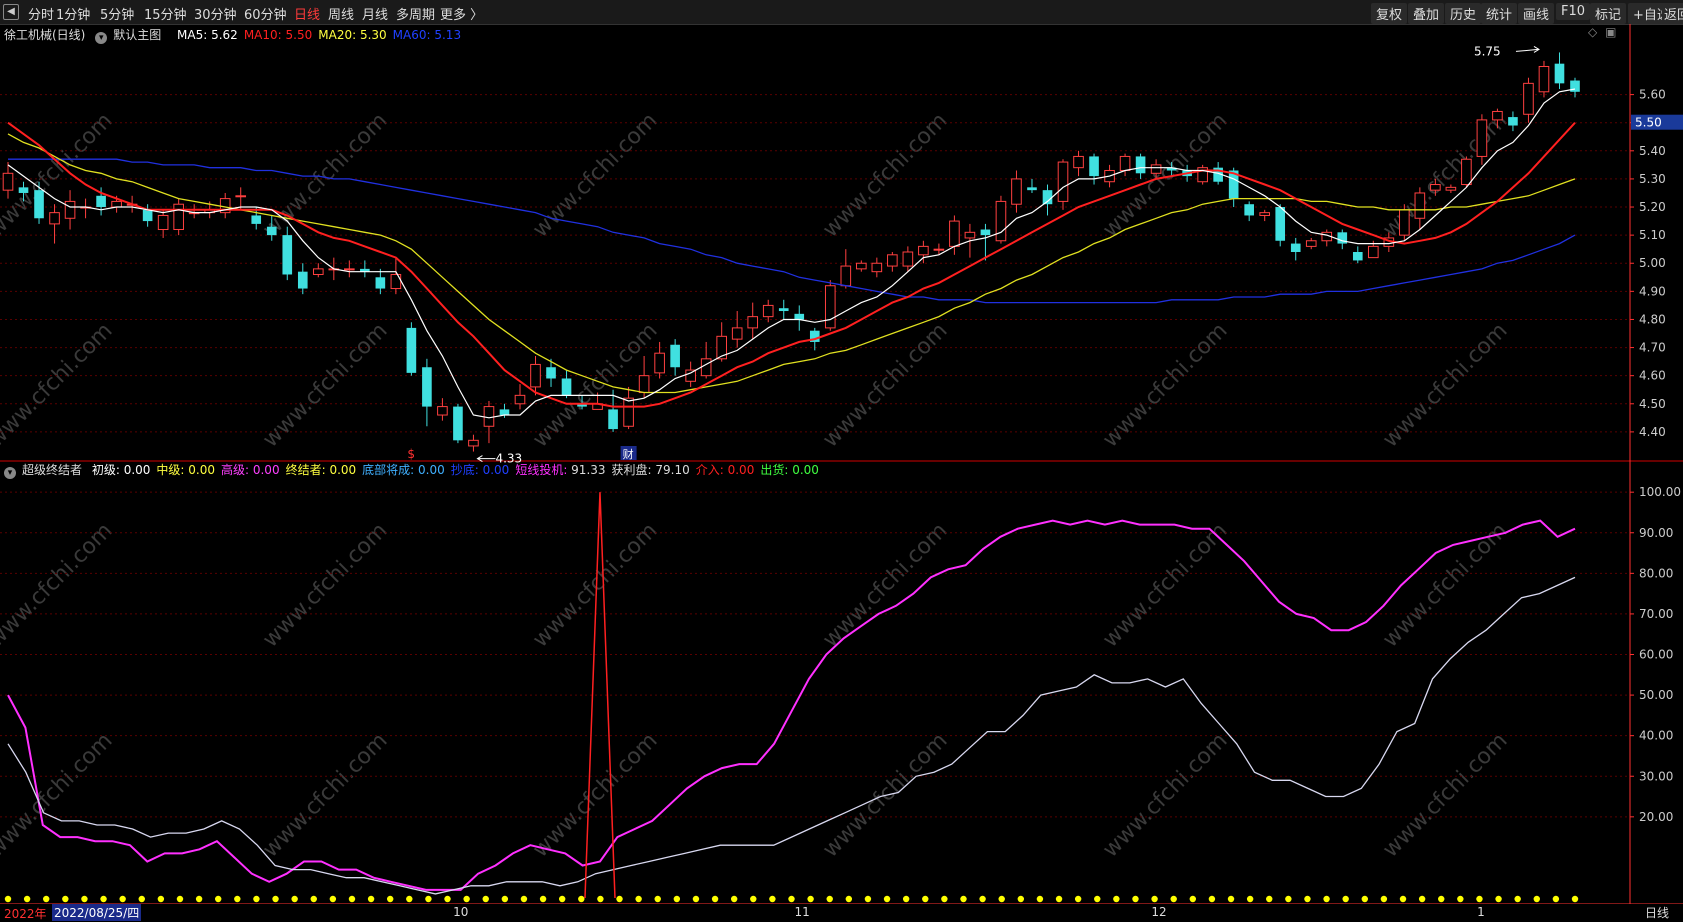 Image resolution: width=1683 pixels, height=922 pixels. What do you see at coordinates (1389, 13) in the screenshot?
I see `toolbar-button-0: 复权` at bounding box center [1389, 13].